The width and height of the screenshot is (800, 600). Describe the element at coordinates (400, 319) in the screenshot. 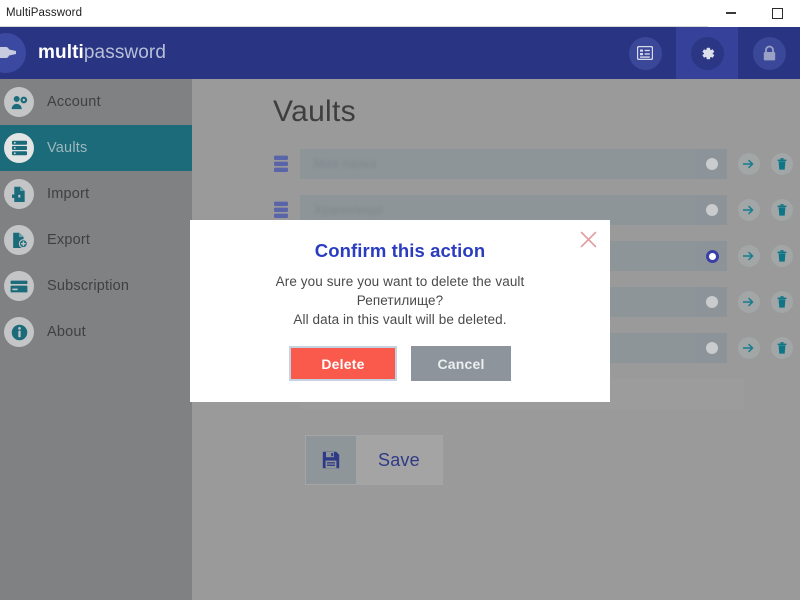

I see `dialog-message-line-3: All data in this vault will be deleted.` at that location.